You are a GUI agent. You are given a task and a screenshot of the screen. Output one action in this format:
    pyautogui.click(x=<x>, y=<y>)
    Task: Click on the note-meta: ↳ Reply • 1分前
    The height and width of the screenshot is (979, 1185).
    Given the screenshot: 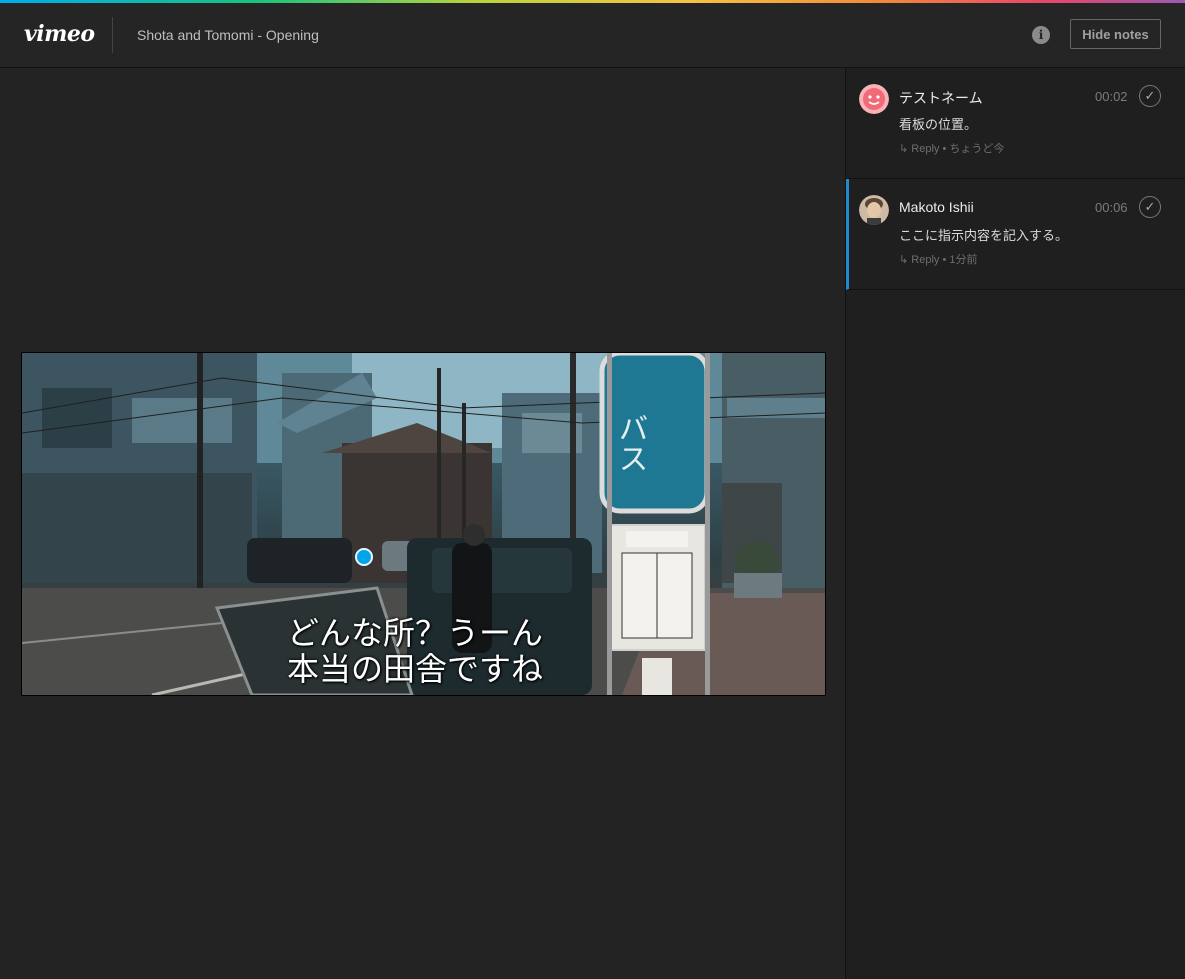 What is the action you would take?
    pyautogui.click(x=938, y=259)
    